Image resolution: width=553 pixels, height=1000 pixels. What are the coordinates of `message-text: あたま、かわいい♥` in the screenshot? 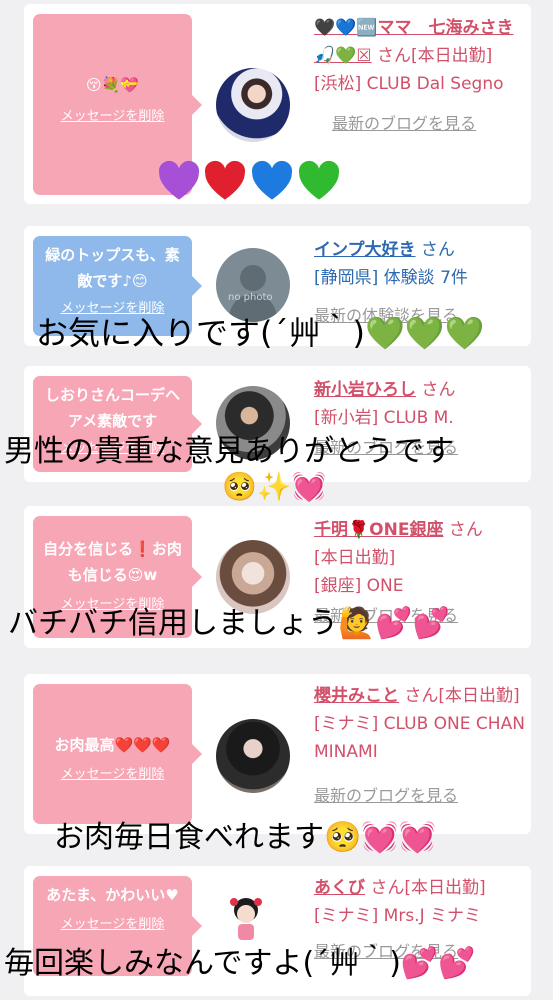 It's located at (112, 895).